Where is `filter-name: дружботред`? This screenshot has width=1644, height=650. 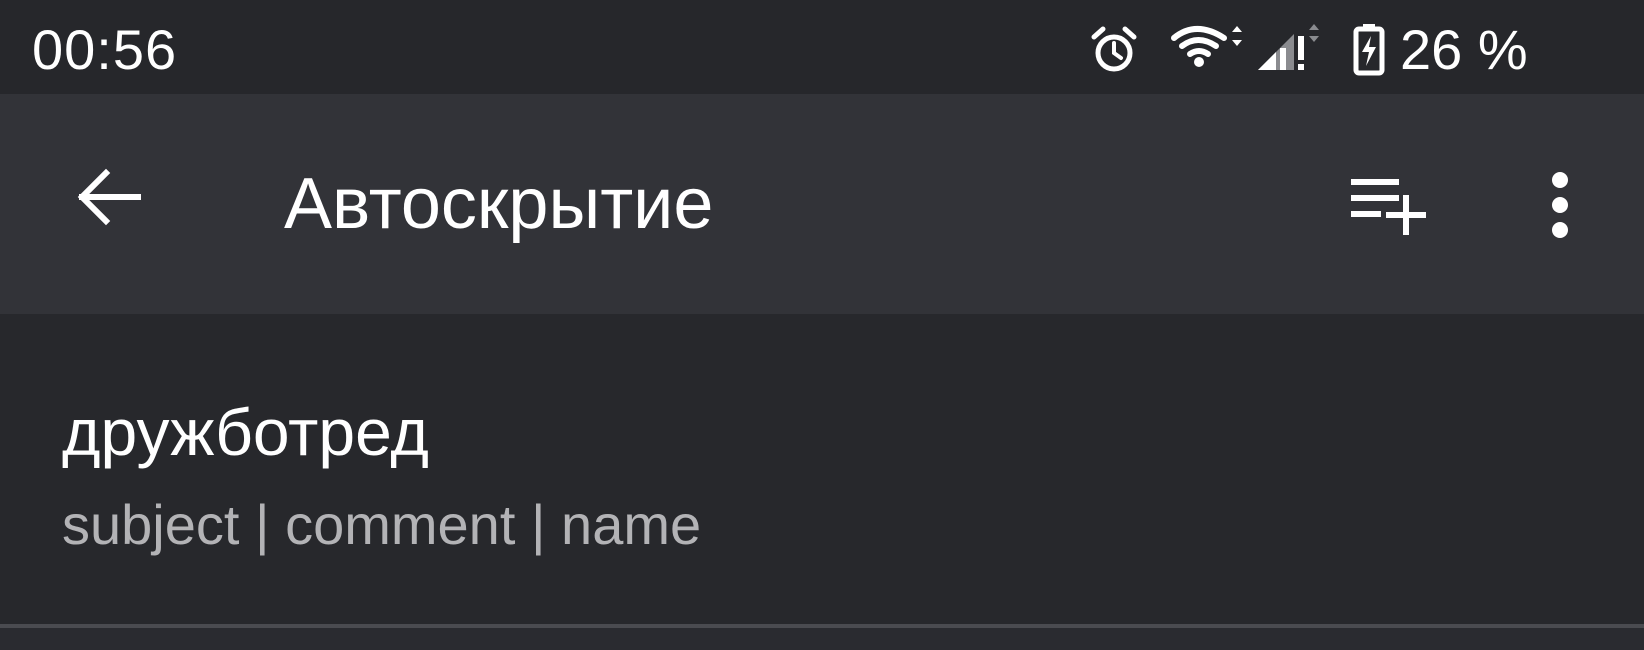
filter-name: дружботред is located at coordinates (245, 432).